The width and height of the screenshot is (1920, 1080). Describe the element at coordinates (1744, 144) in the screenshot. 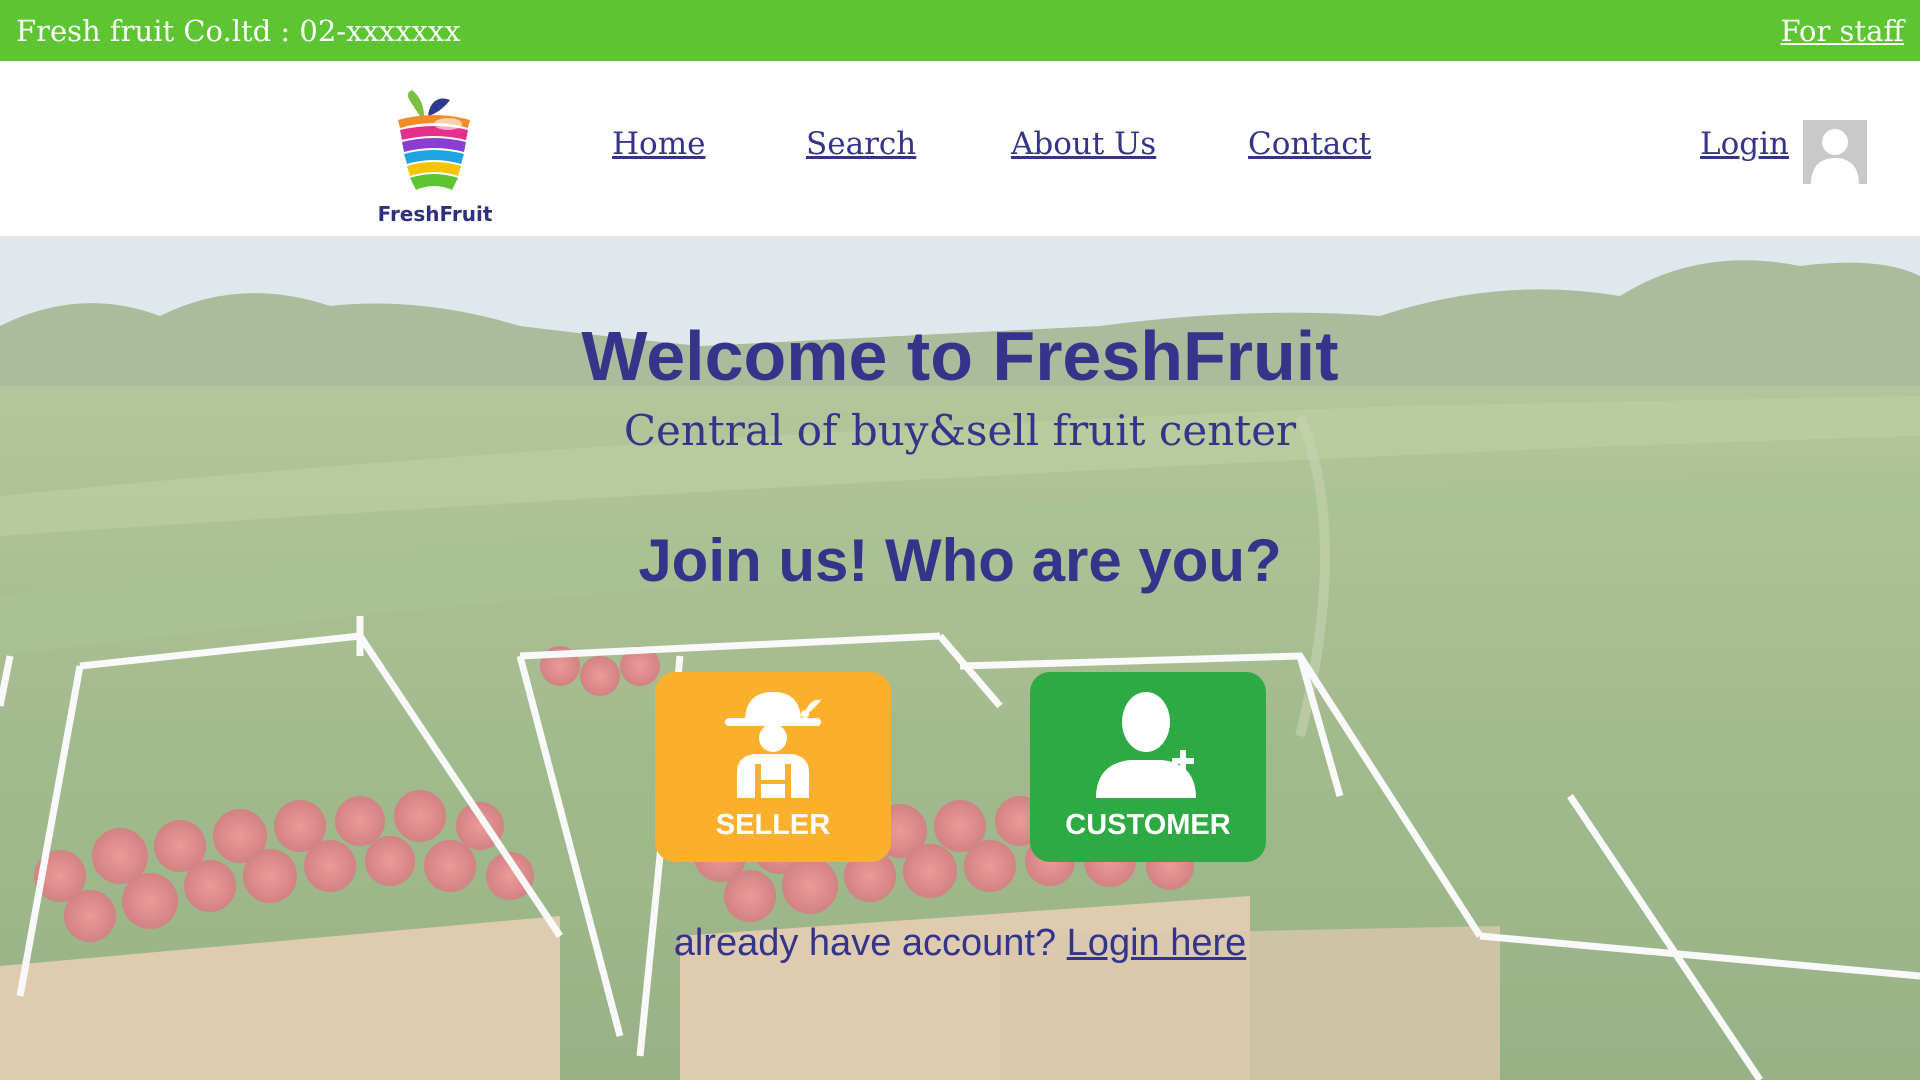

I see `nav-login: Login` at that location.